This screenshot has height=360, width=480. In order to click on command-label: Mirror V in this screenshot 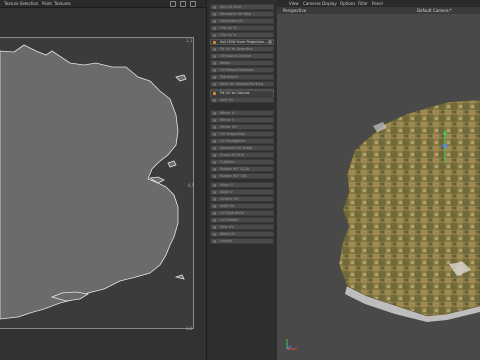, I will do `click(227, 120)`.